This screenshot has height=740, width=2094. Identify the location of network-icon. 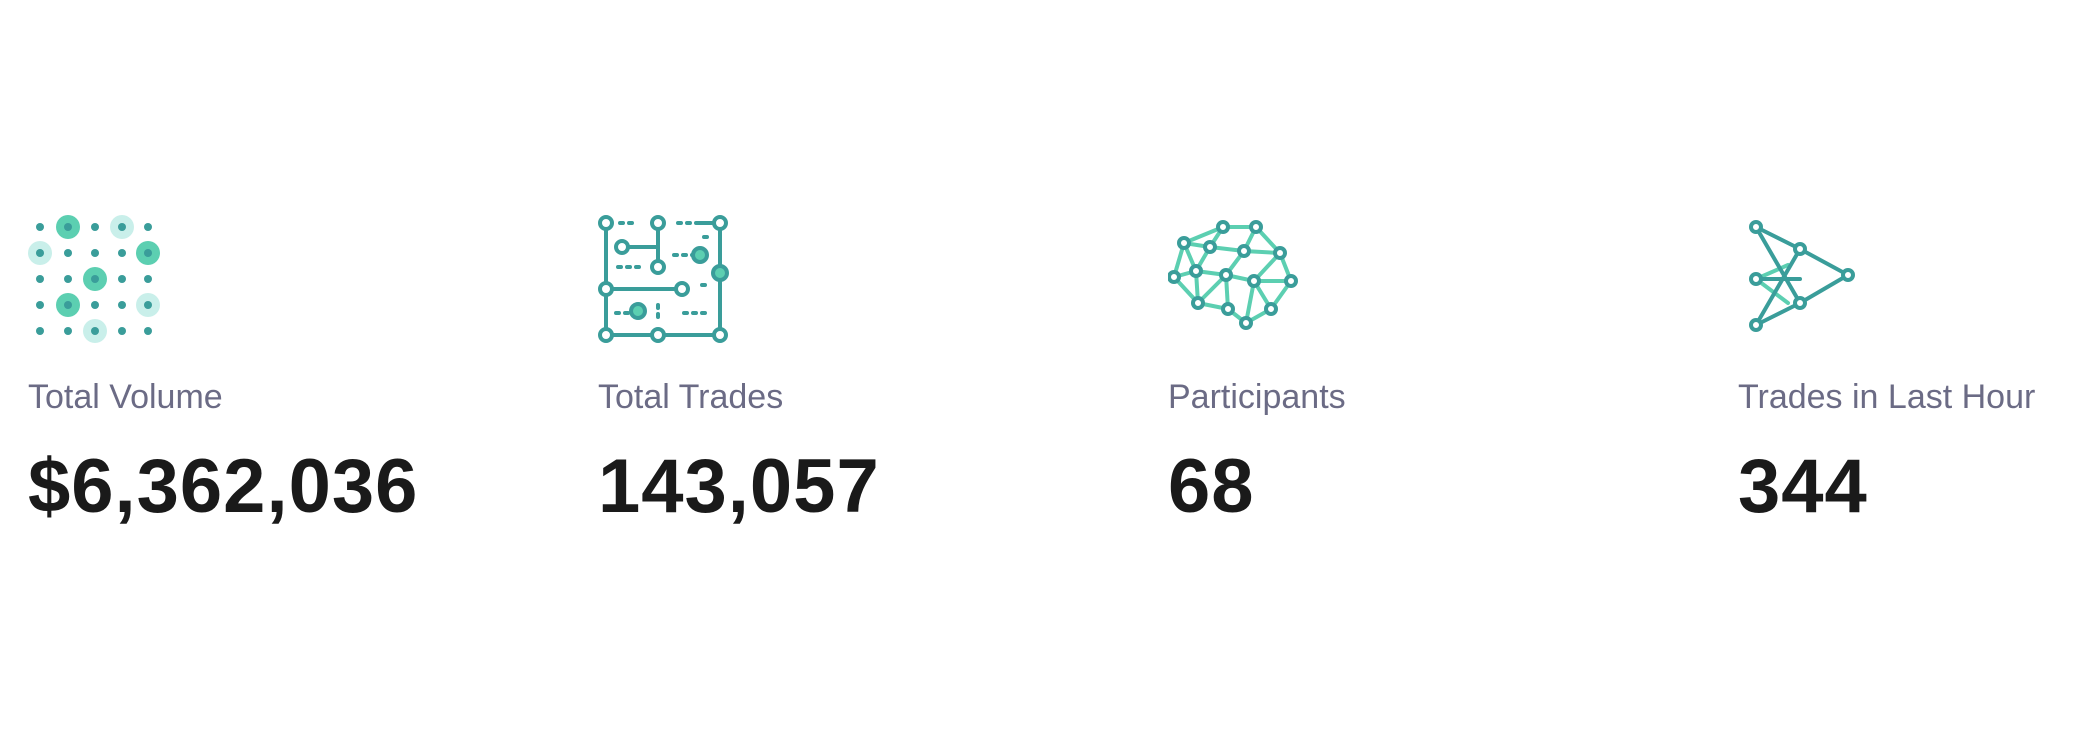
(1236, 283).